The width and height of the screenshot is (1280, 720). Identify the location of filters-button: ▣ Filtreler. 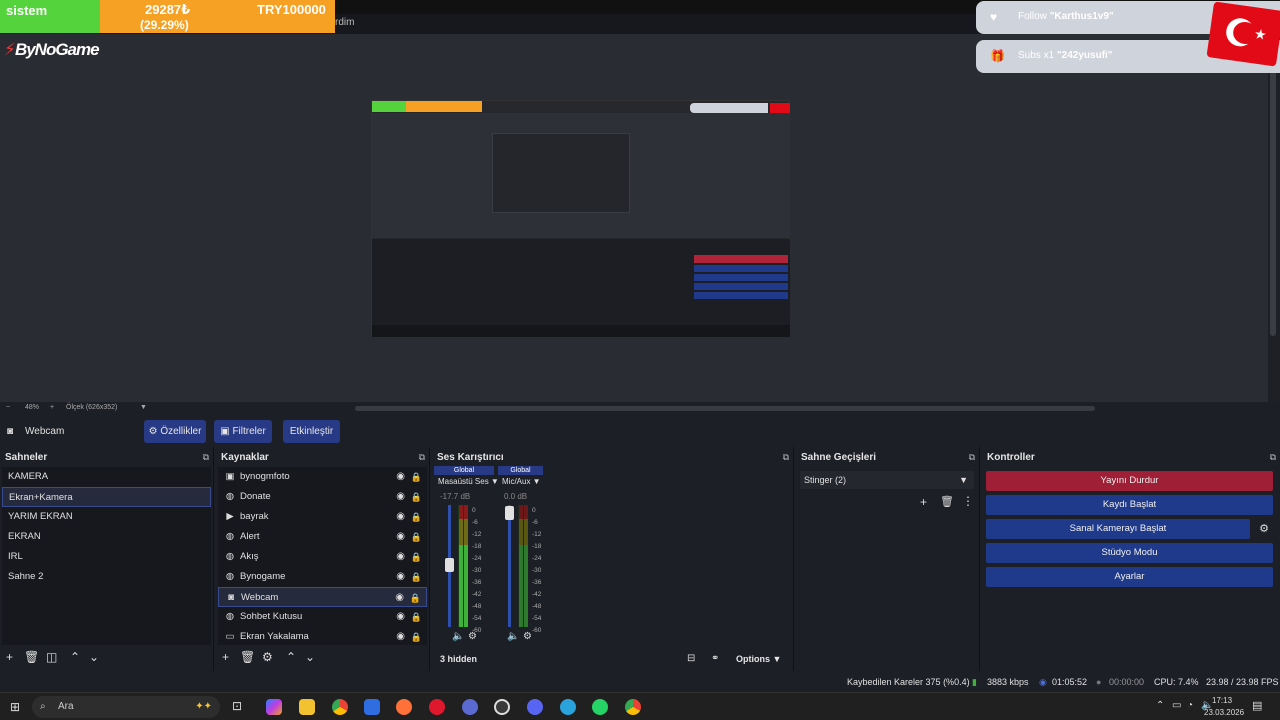
(243, 431).